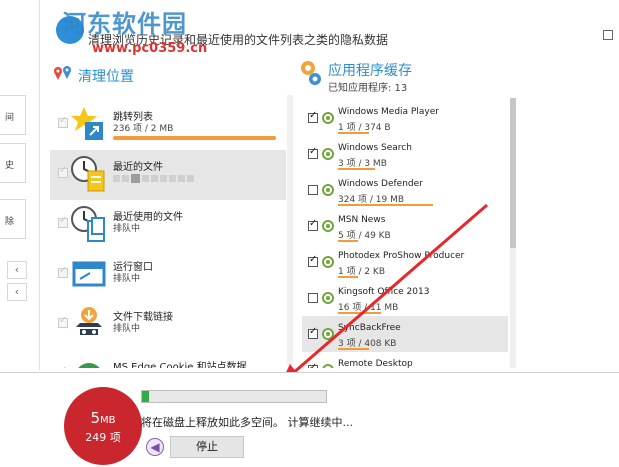 This screenshot has height=467, width=619. What do you see at coordinates (146, 396) in the screenshot?
I see `progress-fill` at bounding box center [146, 396].